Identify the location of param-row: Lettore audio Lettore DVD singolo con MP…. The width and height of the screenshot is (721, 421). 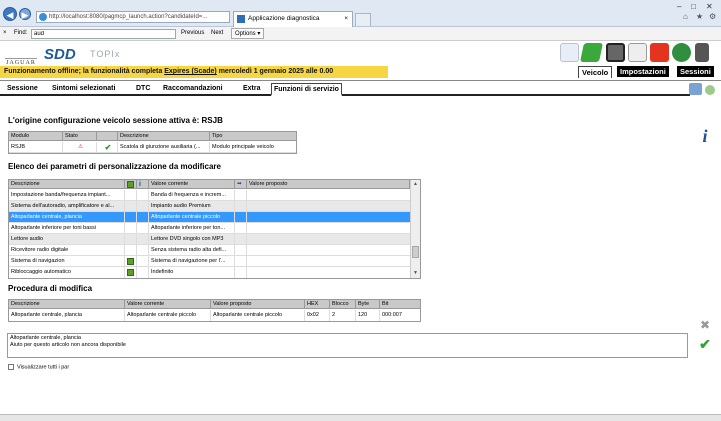
(209, 239).